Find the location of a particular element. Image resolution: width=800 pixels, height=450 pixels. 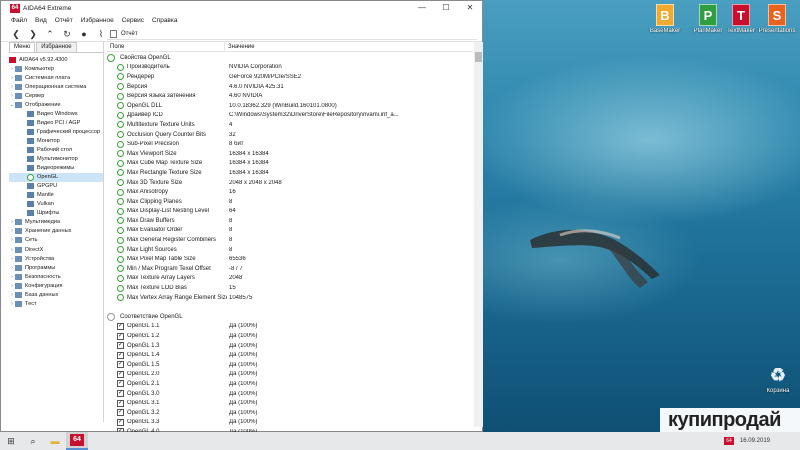

forward-icon: ❯ is located at coordinates (33, 34).